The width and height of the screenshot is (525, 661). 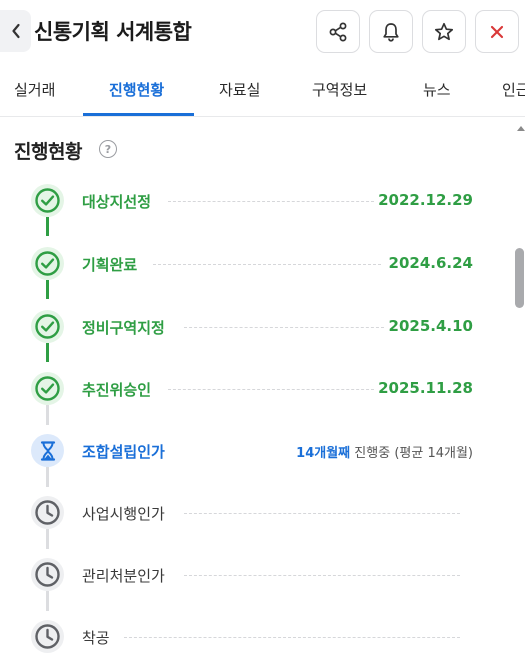 What do you see at coordinates (110, 265) in the screenshot?
I see `step-label: 기획완료` at bounding box center [110, 265].